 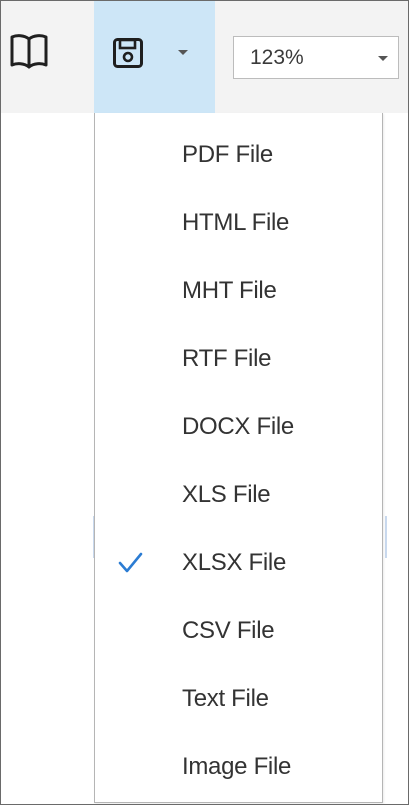 I want to click on open-book-button, so click(x=29, y=51).